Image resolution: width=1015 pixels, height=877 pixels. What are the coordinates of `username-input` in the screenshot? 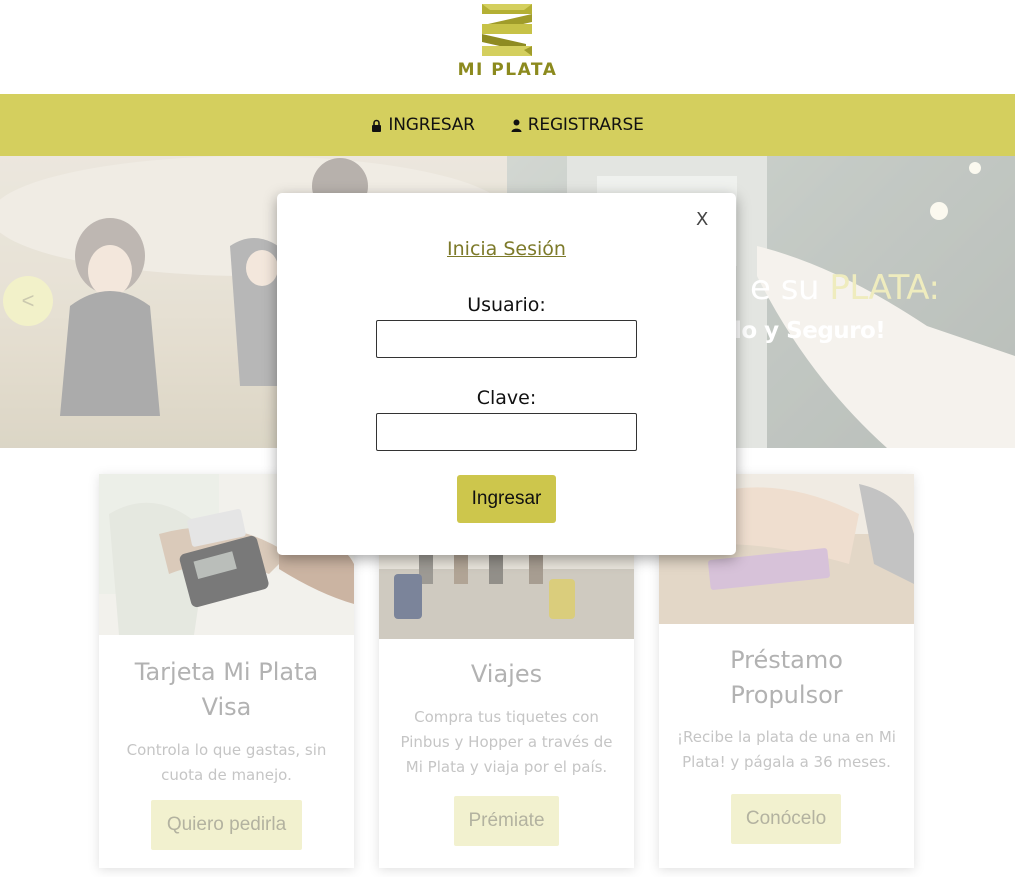 It's located at (506, 339).